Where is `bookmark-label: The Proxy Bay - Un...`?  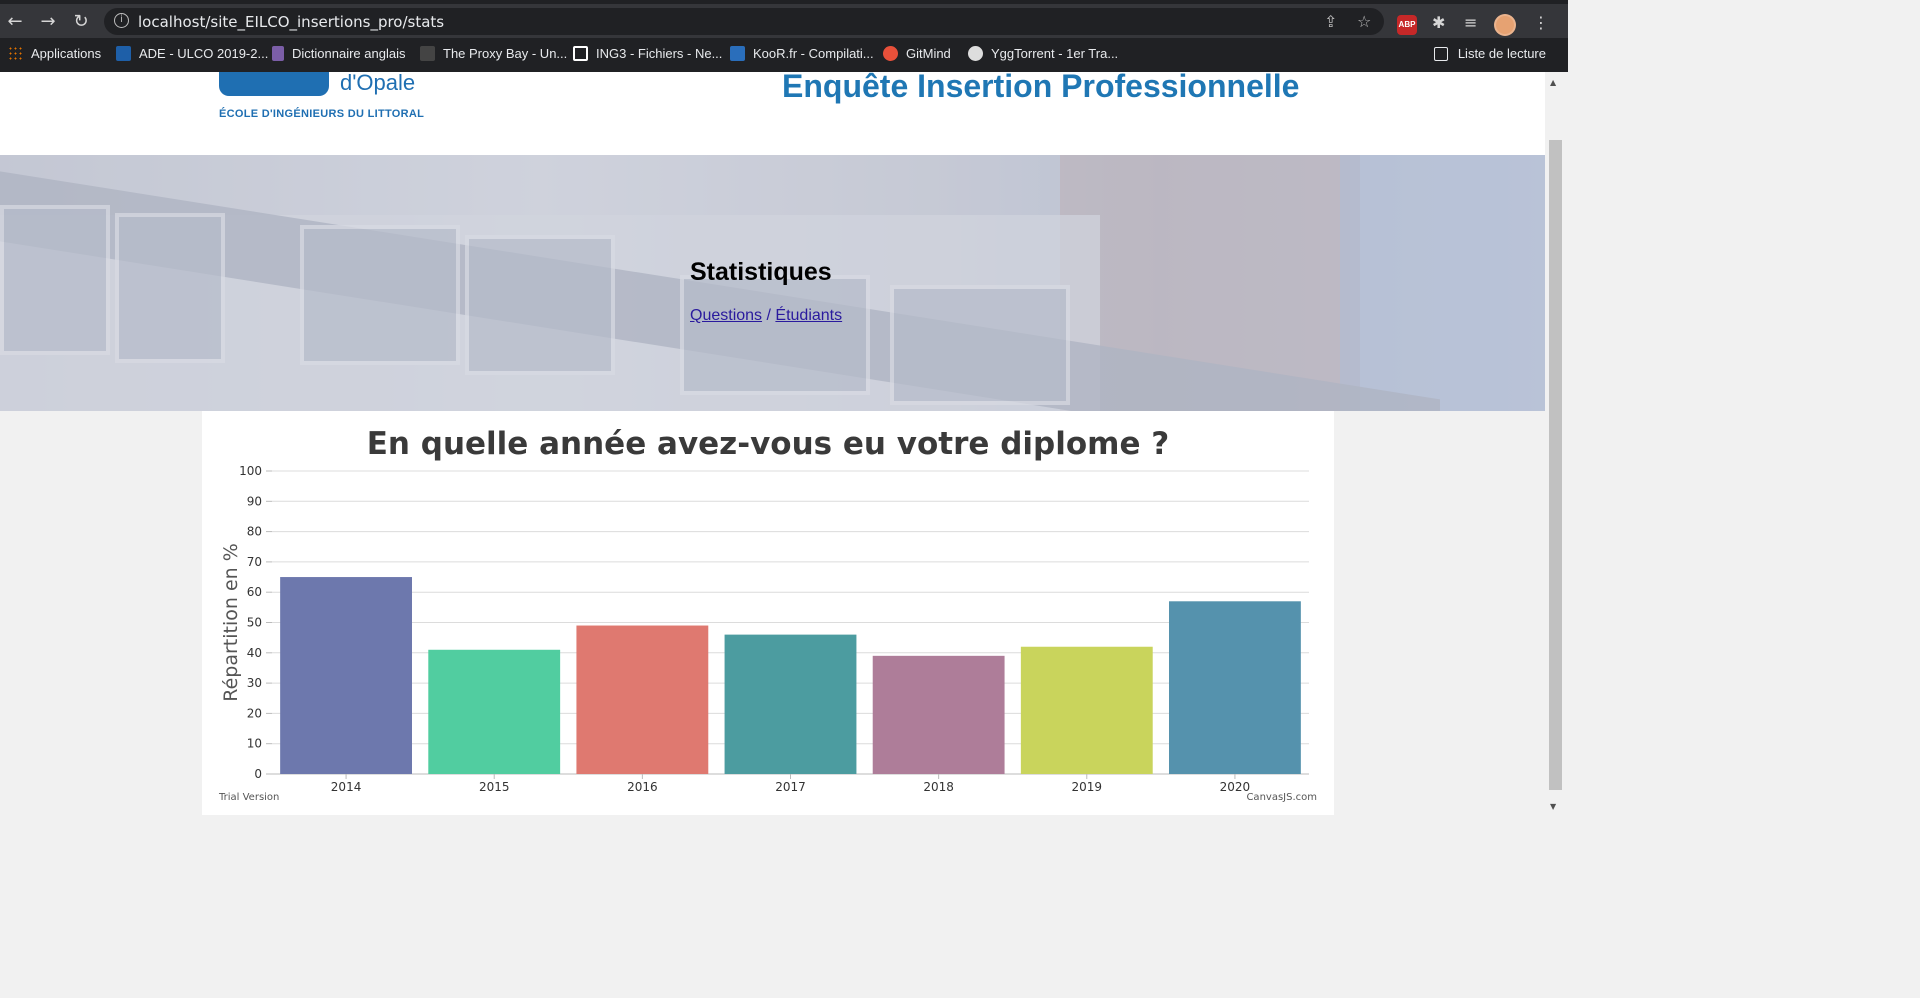 bookmark-label: The Proxy Bay - Un... is located at coordinates (505, 53).